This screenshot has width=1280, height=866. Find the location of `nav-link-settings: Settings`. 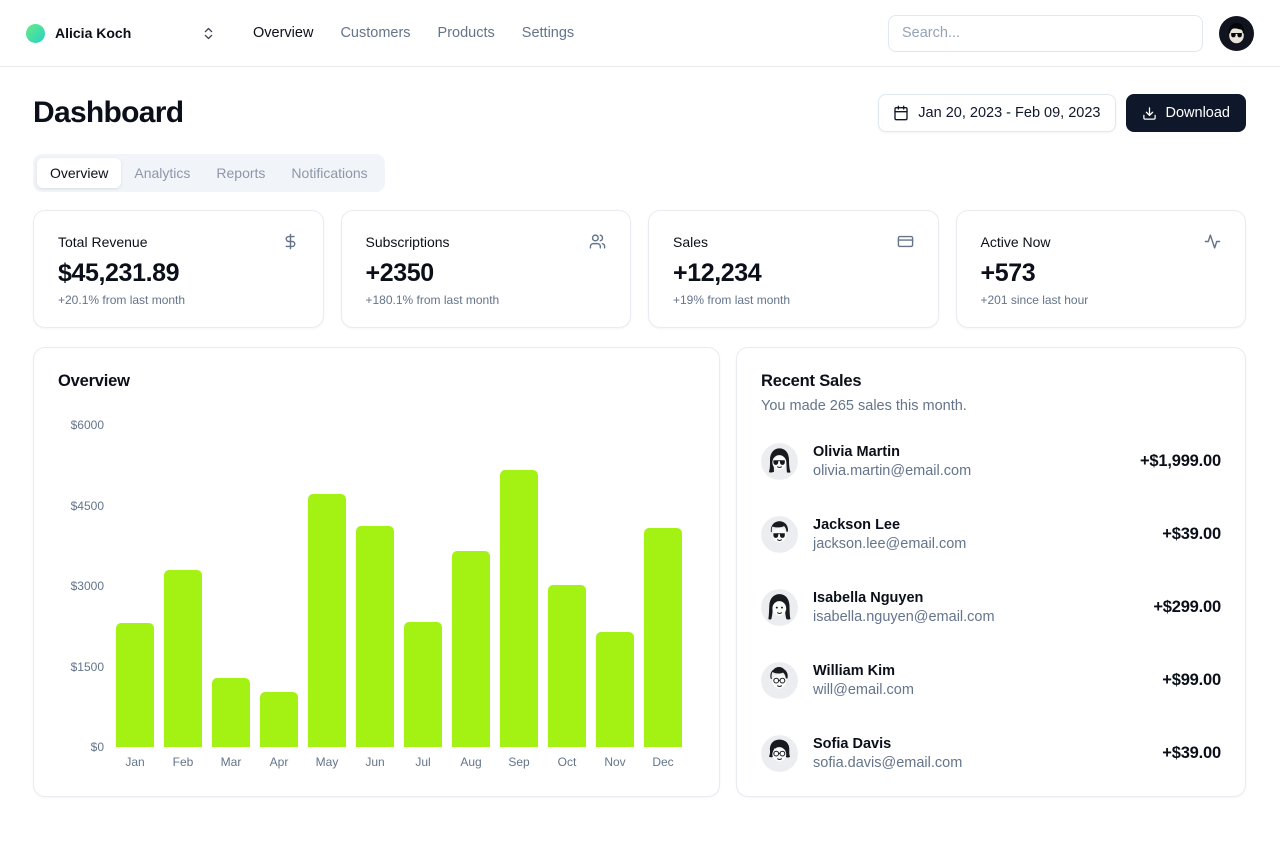

nav-link-settings: Settings is located at coordinates (548, 33).